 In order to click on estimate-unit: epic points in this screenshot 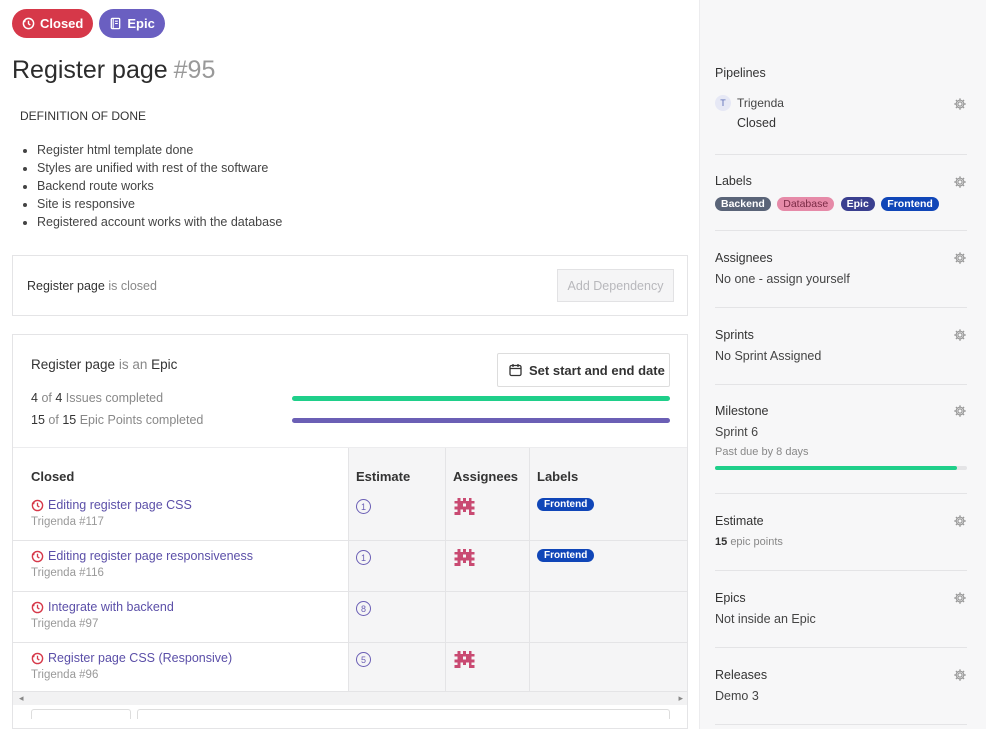, I will do `click(756, 542)`.